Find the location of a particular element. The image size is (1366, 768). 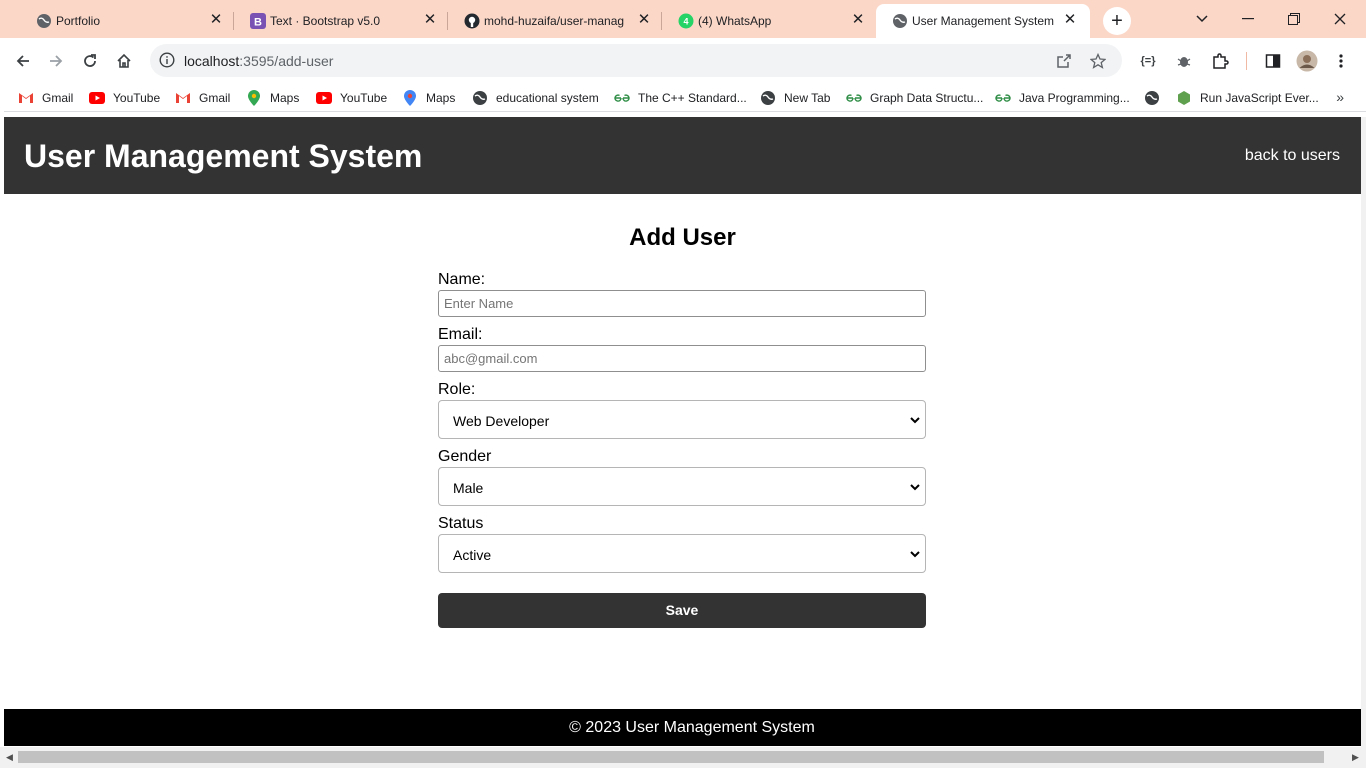

back-button is located at coordinates (23, 61).